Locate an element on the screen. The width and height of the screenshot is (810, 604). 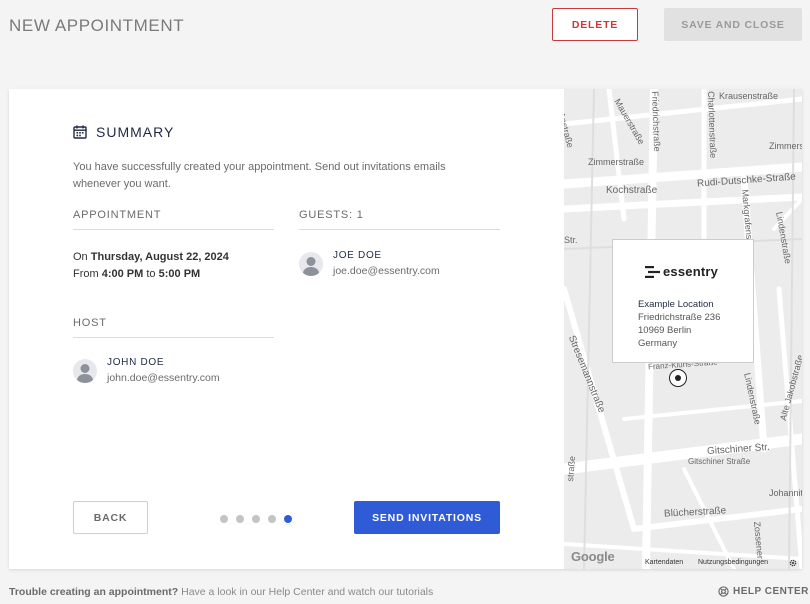
guest-entry: JOE DOE joe.doe@essentry.com is located at coordinates (369, 264).